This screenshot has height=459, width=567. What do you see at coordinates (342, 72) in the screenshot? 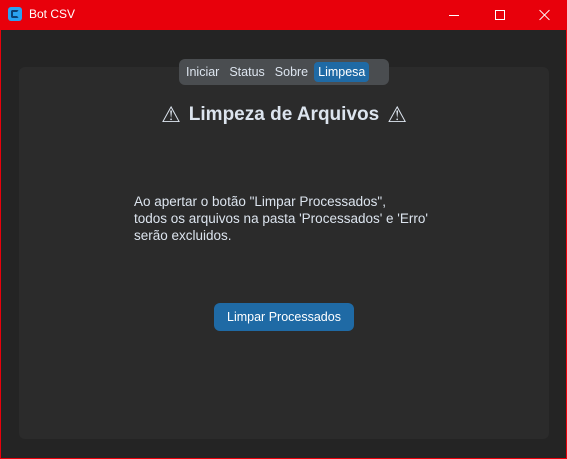
I see `tab-limpesa: Limpesa` at bounding box center [342, 72].